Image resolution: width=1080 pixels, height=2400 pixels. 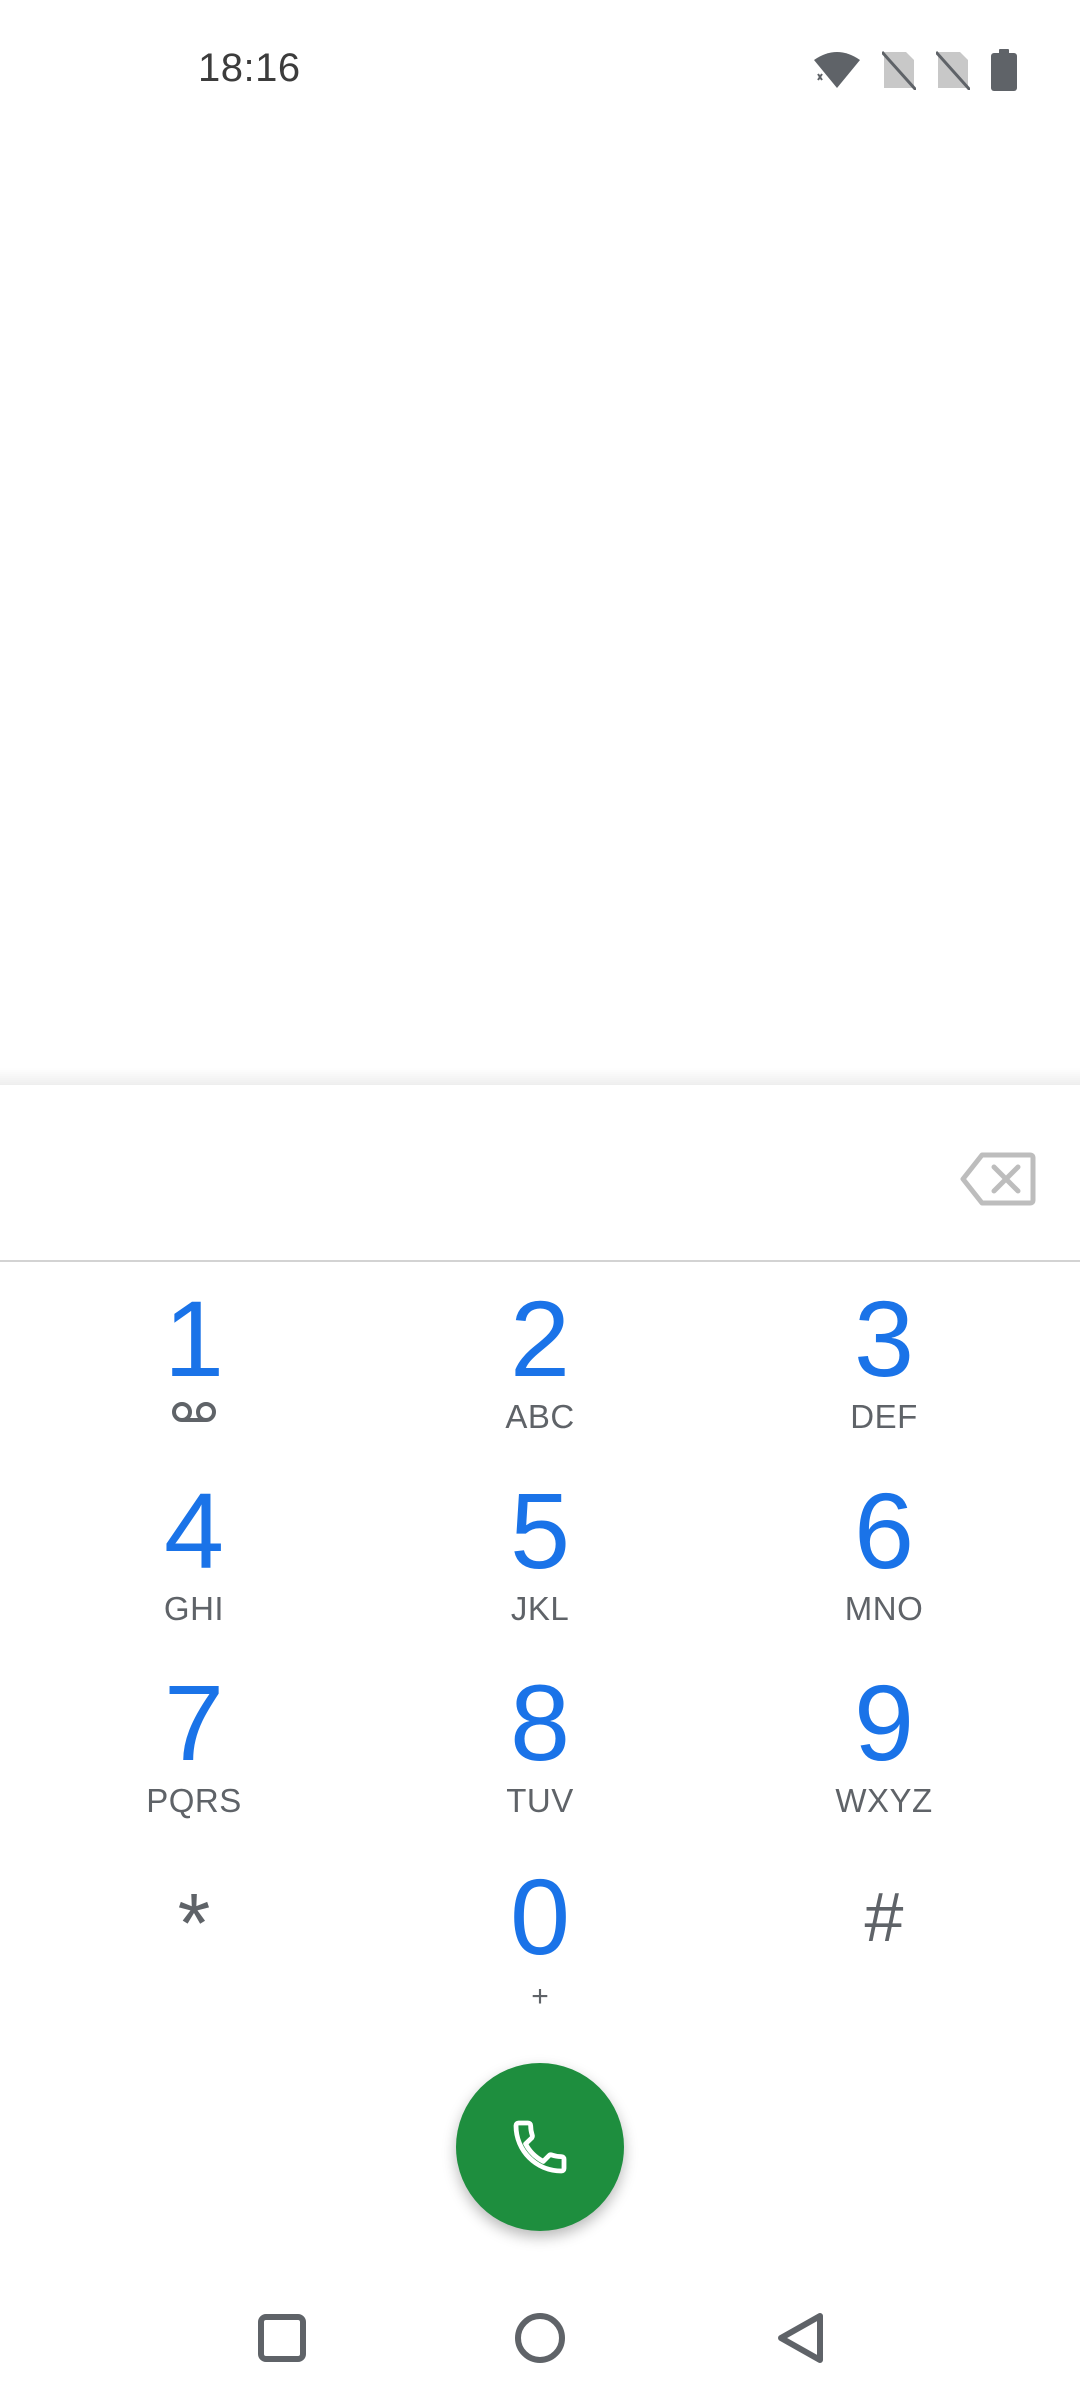 What do you see at coordinates (540, 1722) in the screenshot?
I see `key-digit: 8` at bounding box center [540, 1722].